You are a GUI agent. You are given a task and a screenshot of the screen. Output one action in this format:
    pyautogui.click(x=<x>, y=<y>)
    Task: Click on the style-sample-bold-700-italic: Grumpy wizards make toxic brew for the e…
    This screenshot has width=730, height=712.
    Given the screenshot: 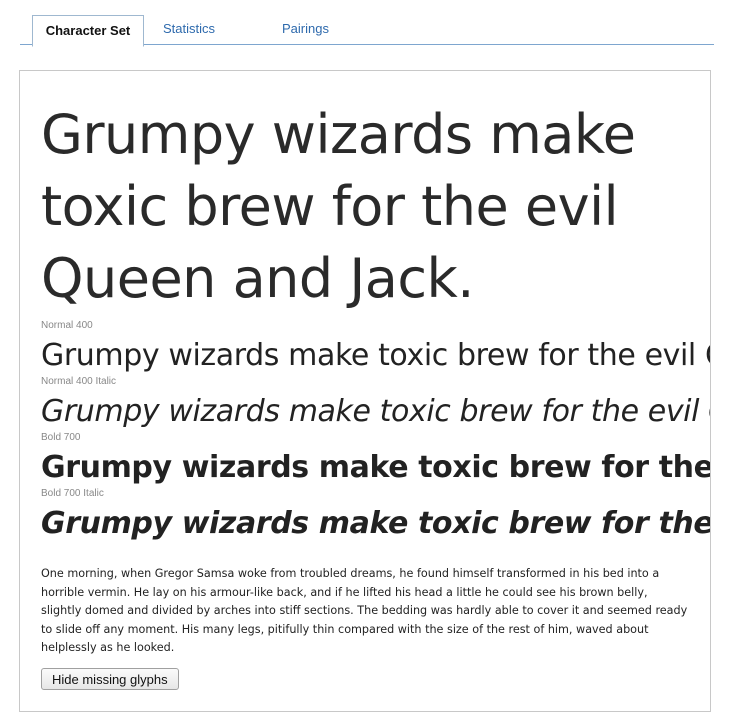 What is the action you would take?
    pyautogui.click(x=376, y=523)
    